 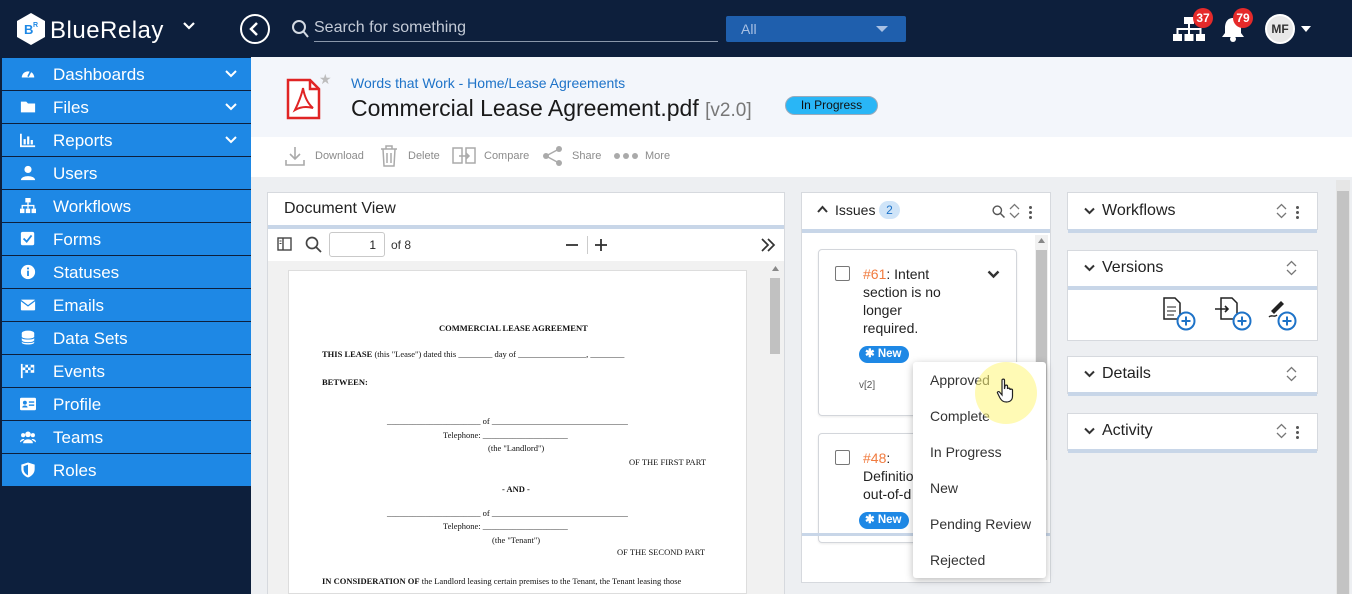 I want to click on search-scope-select: All, so click(x=816, y=29).